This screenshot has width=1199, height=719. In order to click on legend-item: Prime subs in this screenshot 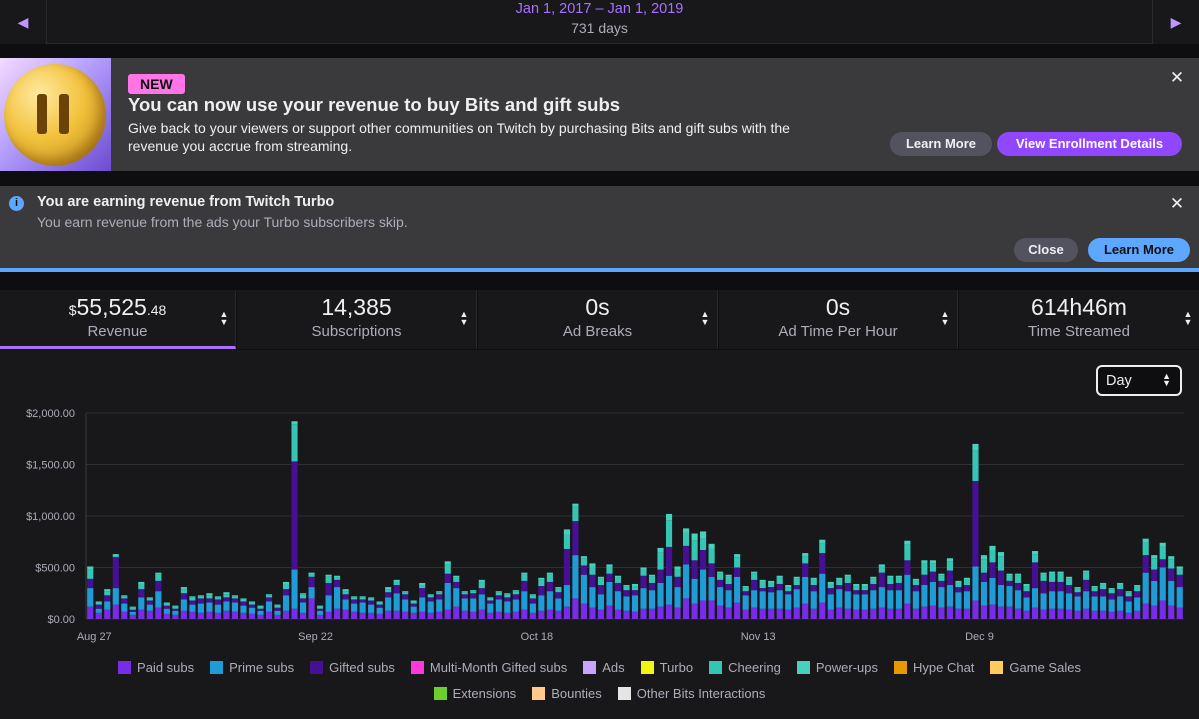, I will do `click(252, 667)`.